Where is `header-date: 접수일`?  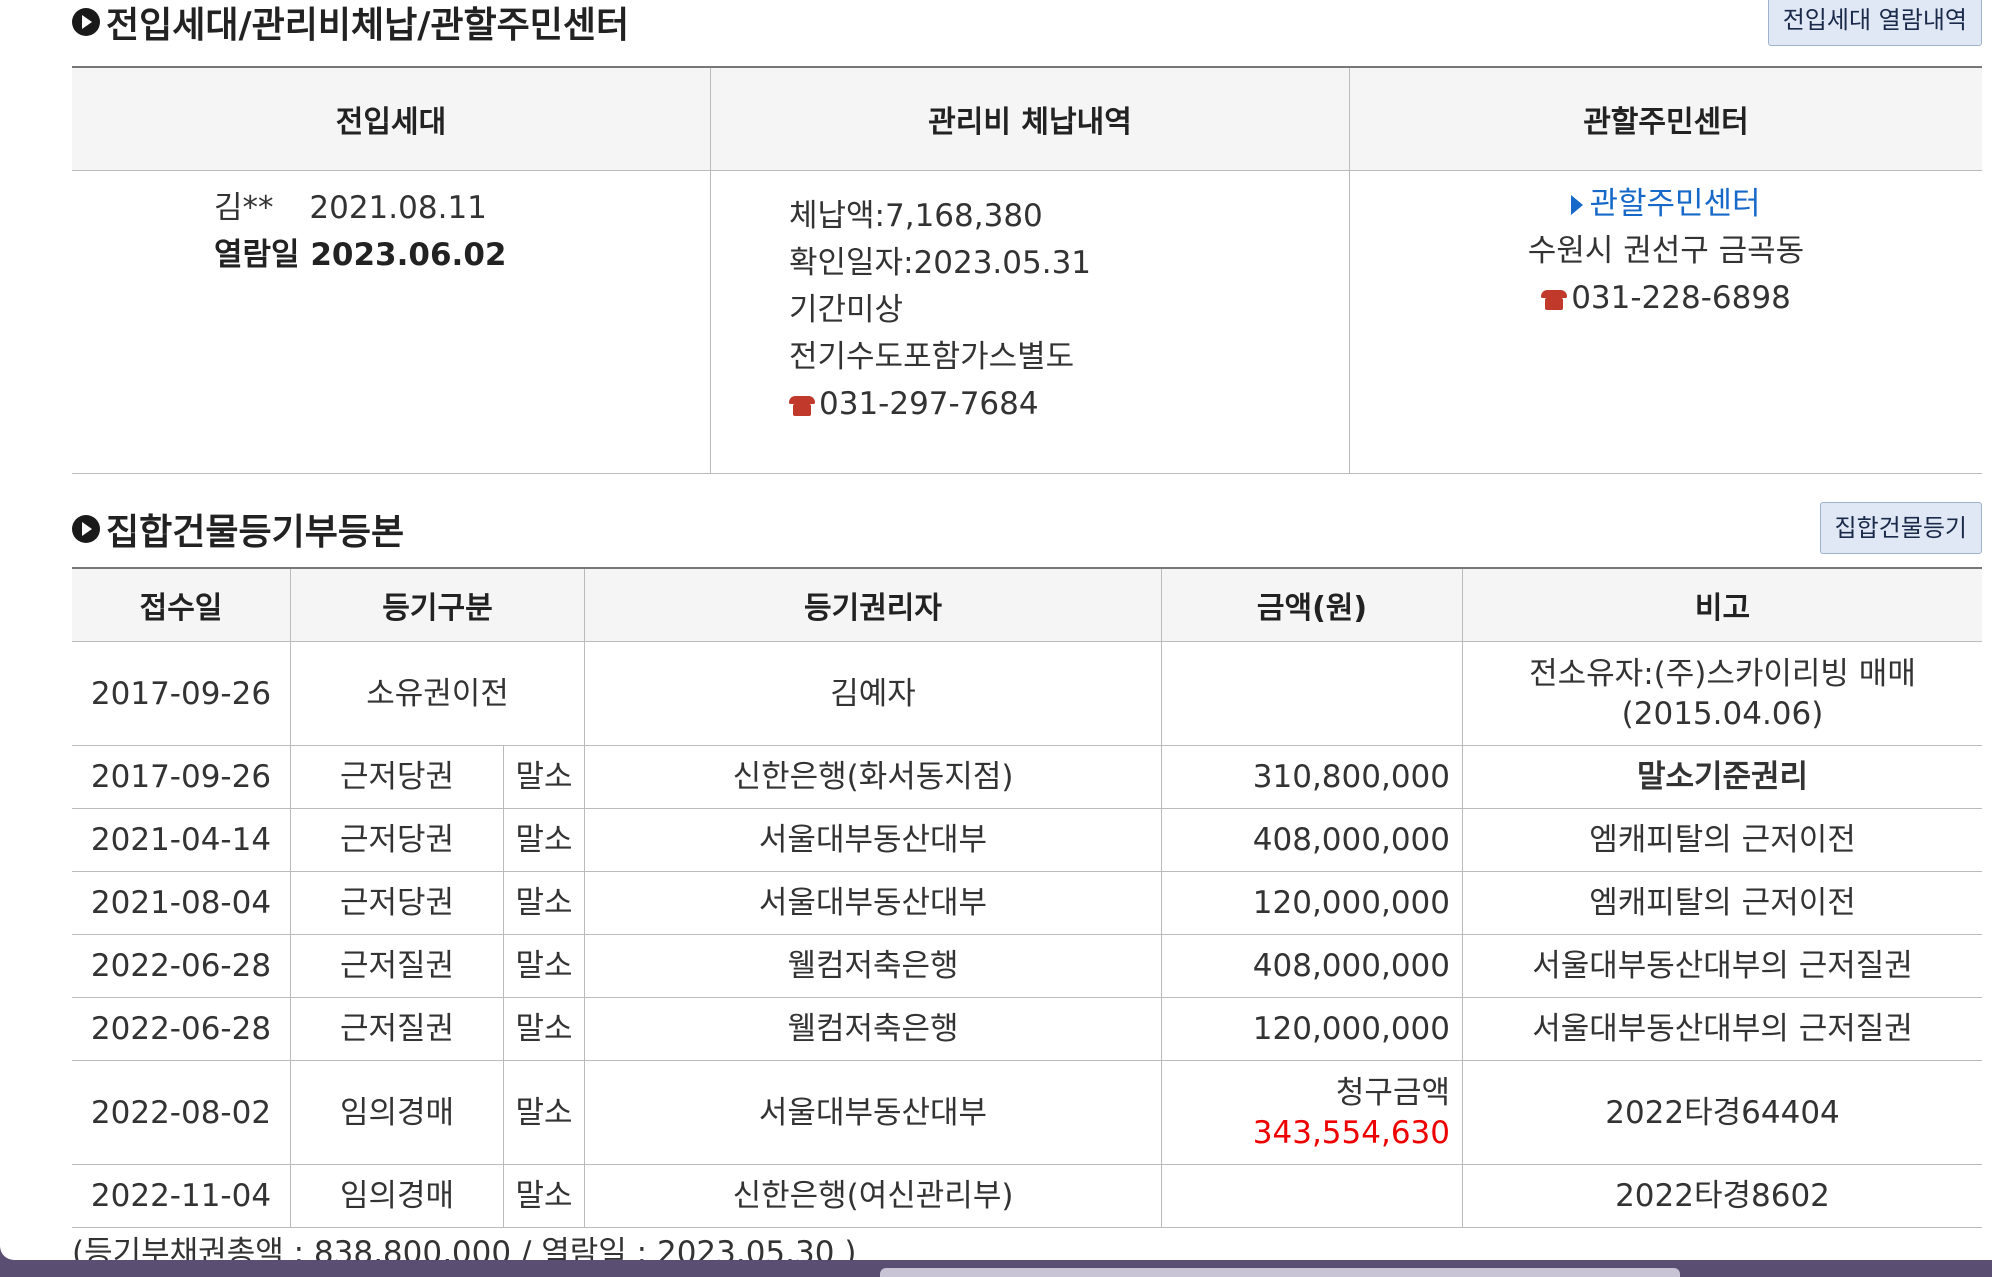
header-date: 접수일 is located at coordinates (181, 604).